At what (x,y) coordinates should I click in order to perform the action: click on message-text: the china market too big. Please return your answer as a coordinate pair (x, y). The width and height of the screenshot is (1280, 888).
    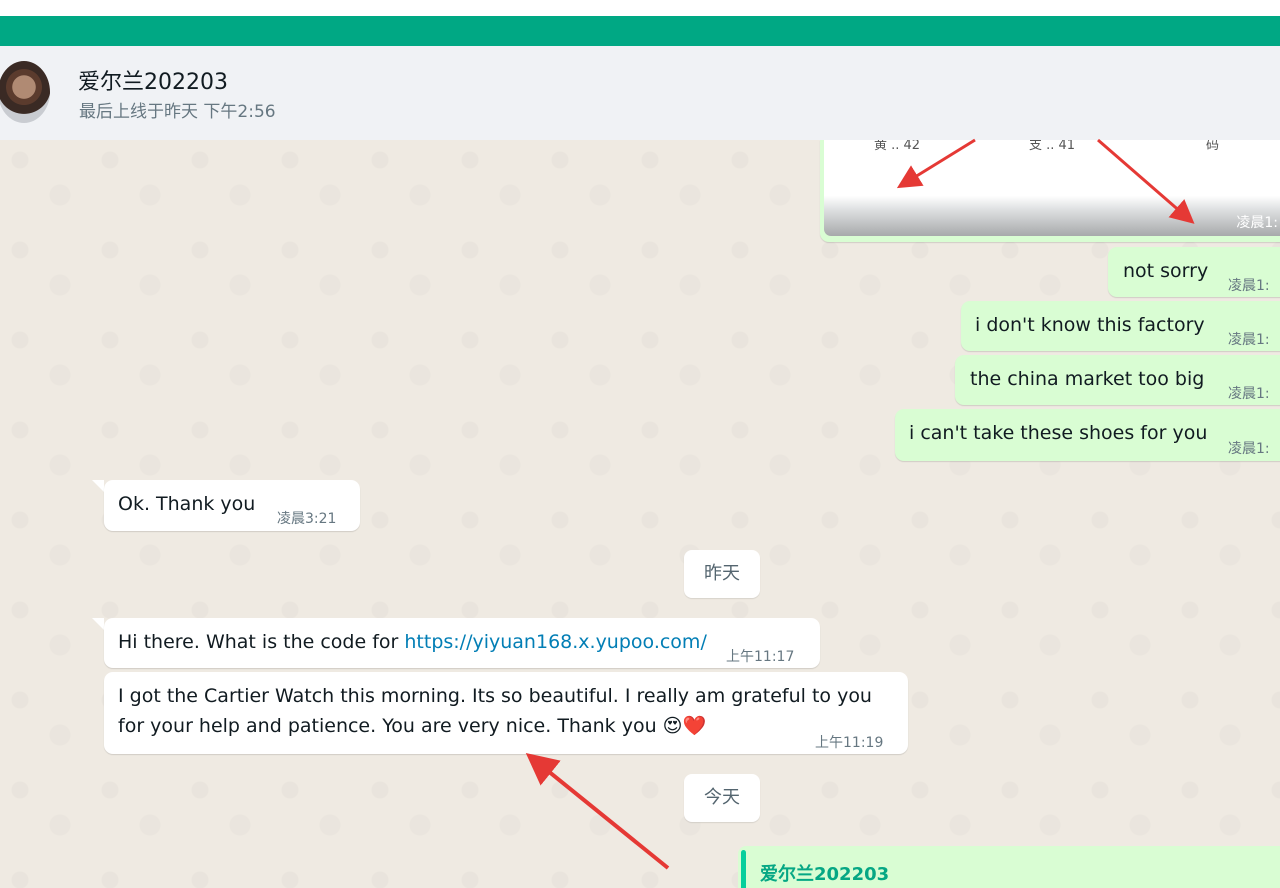
    Looking at the image, I should click on (1087, 379).